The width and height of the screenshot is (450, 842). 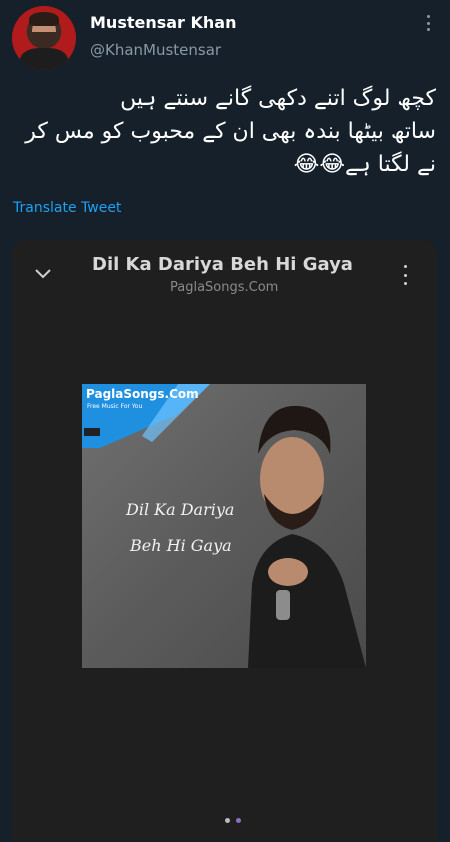 What do you see at coordinates (225, 40) in the screenshot?
I see `tweet-header: Mustensar Khan @KhanMustensar` at bounding box center [225, 40].